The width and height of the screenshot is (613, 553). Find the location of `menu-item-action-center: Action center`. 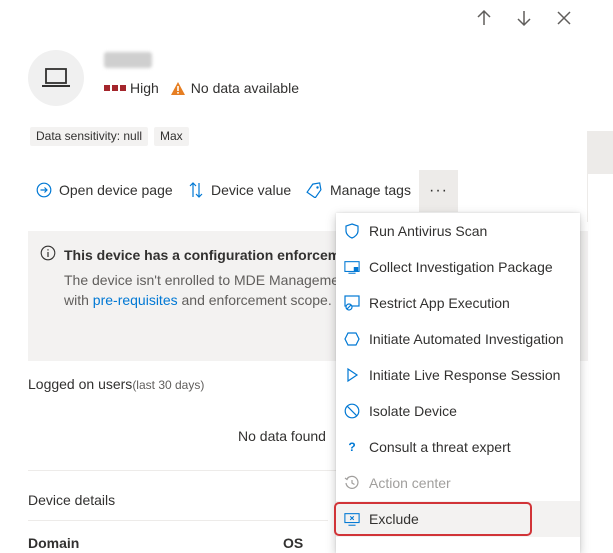

menu-item-action-center: Action center is located at coordinates (458, 483).